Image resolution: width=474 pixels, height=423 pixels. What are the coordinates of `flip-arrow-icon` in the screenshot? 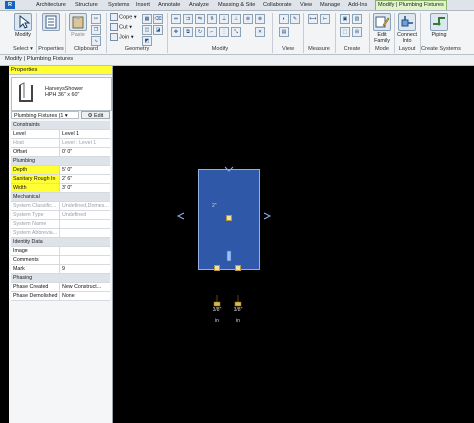 It's located at (229, 169).